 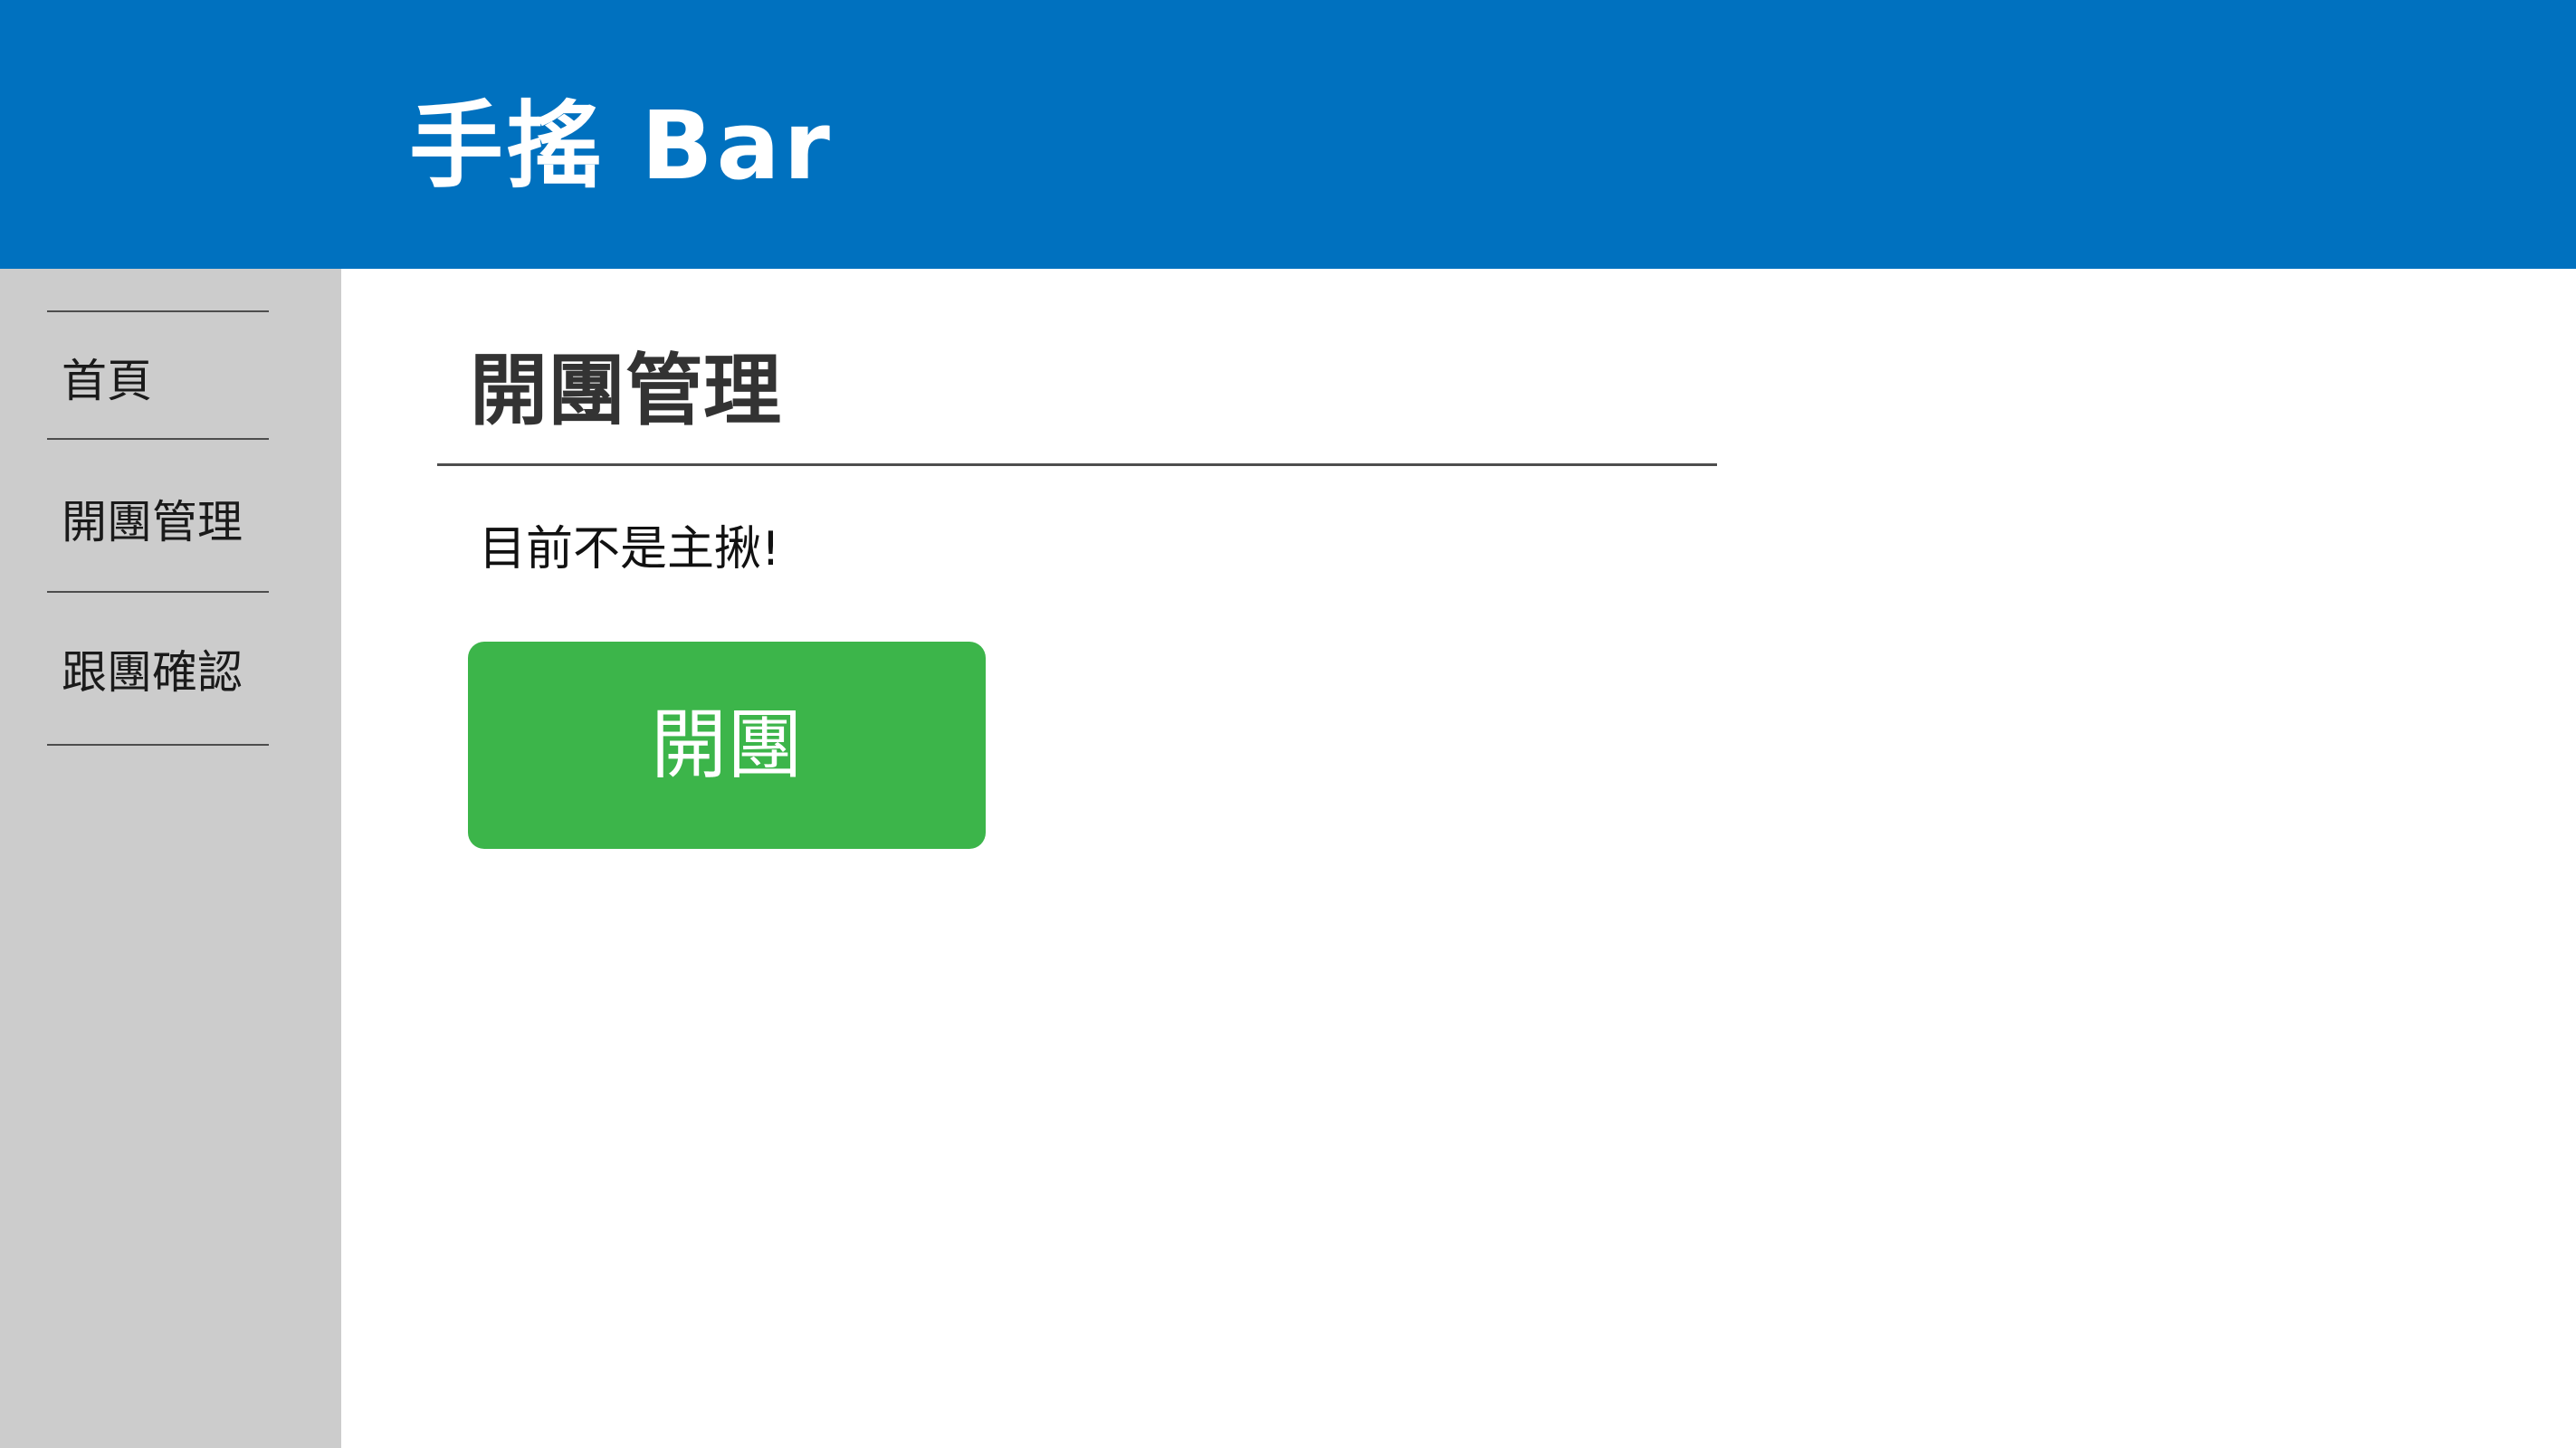 What do you see at coordinates (1077, 464) in the screenshot?
I see `title-divider` at bounding box center [1077, 464].